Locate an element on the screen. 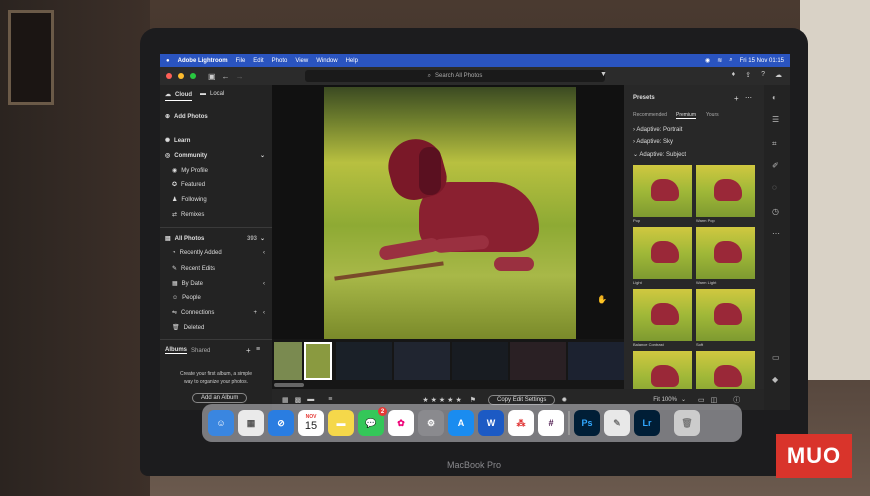  preset-group-sky: › Adaptive: Sky is located at coordinates (653, 142).